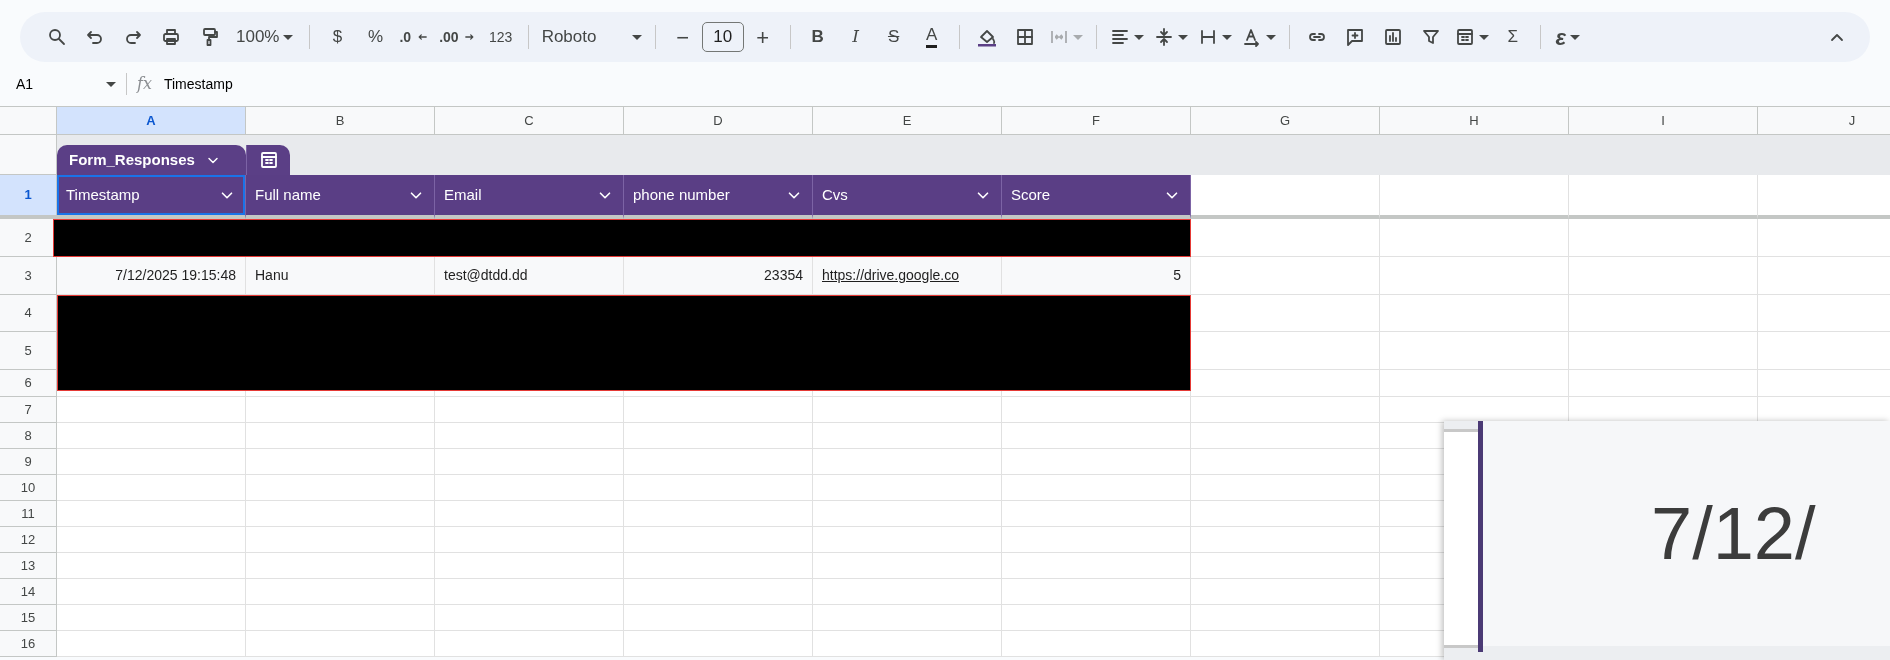 This screenshot has height=660, width=1890. I want to click on ai-button: ε, so click(1567, 37).